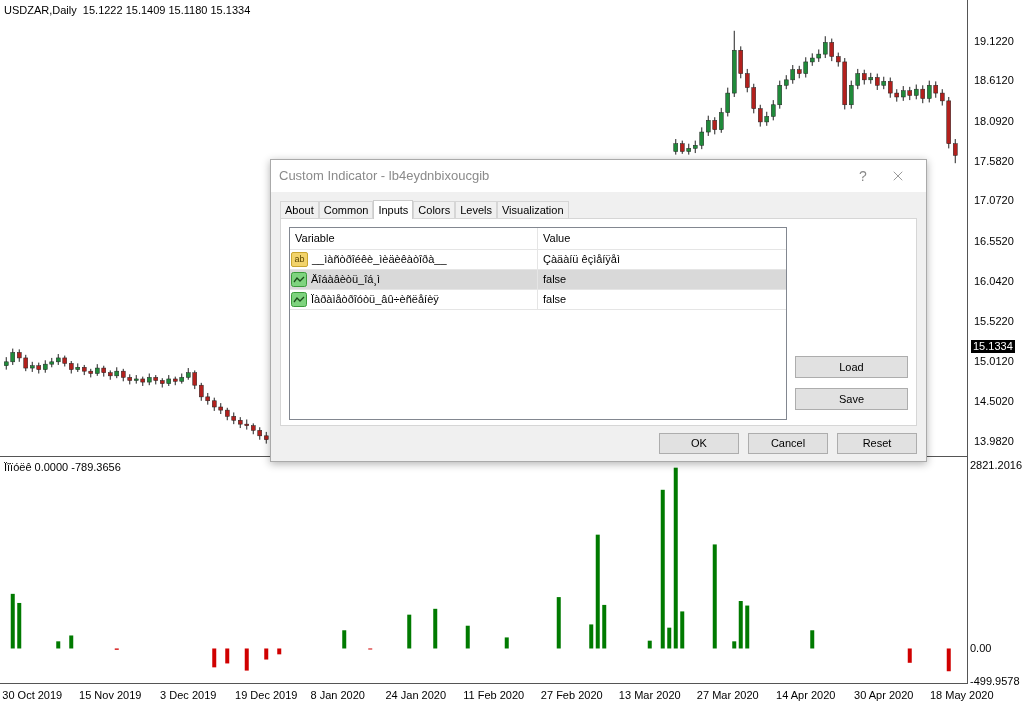  What do you see at coordinates (884, 695) in the screenshot?
I see `date-label: 30 Apr 2020` at bounding box center [884, 695].